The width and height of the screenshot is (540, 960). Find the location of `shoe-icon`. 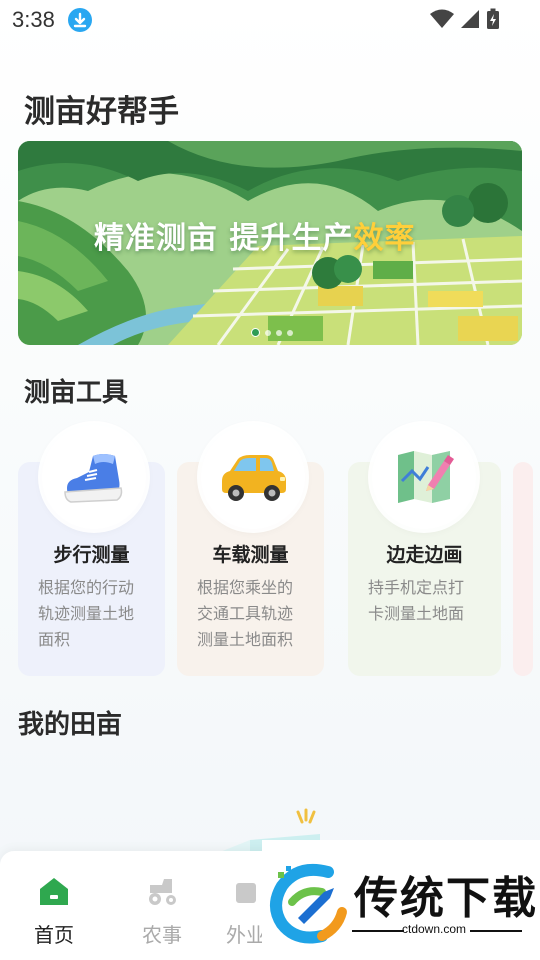

shoe-icon is located at coordinates (93, 478).